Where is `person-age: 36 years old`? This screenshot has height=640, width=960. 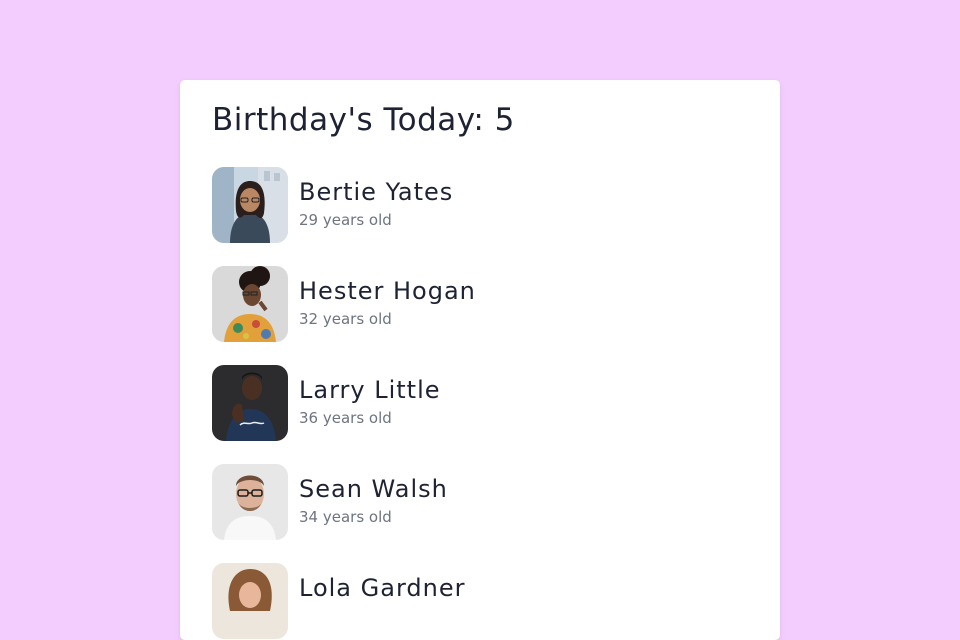
person-age: 36 years old is located at coordinates (345, 418).